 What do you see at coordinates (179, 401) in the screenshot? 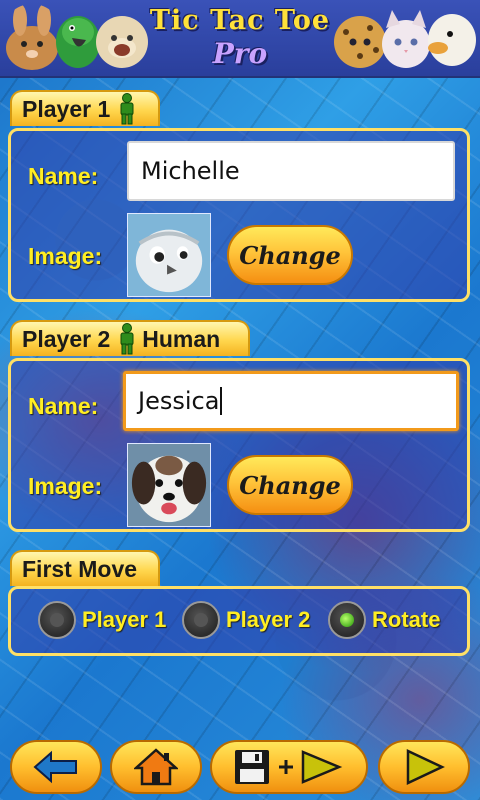
I see `player2-name-value: Jessica` at bounding box center [179, 401].